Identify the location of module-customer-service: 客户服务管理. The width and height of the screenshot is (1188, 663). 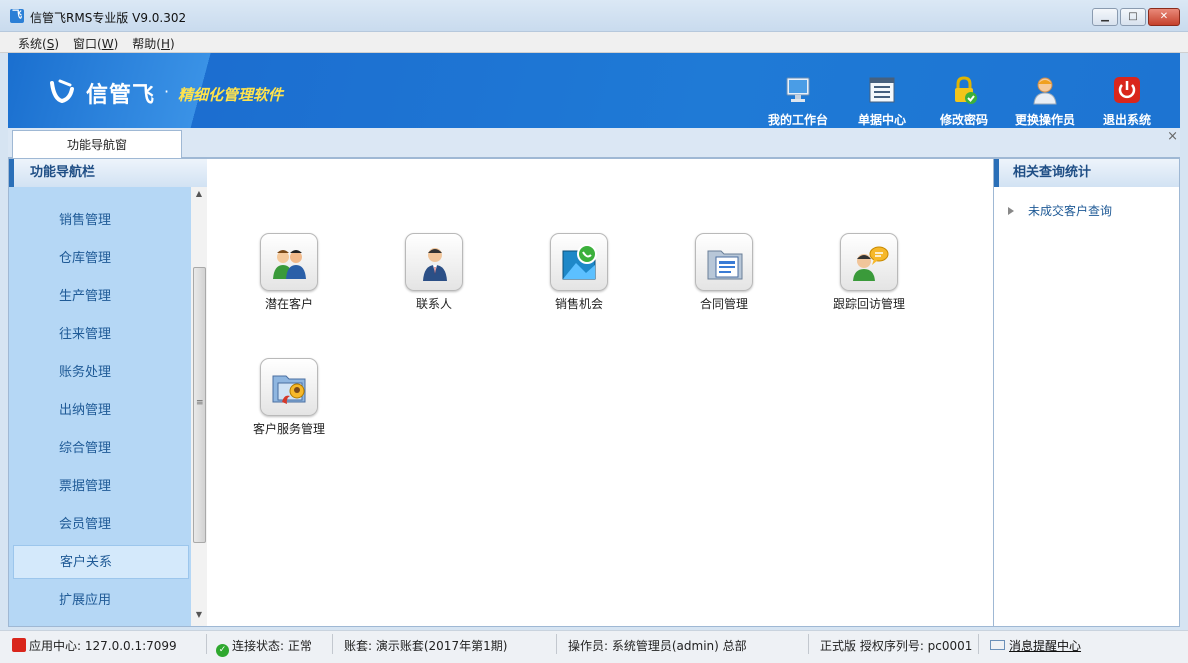
(289, 397).